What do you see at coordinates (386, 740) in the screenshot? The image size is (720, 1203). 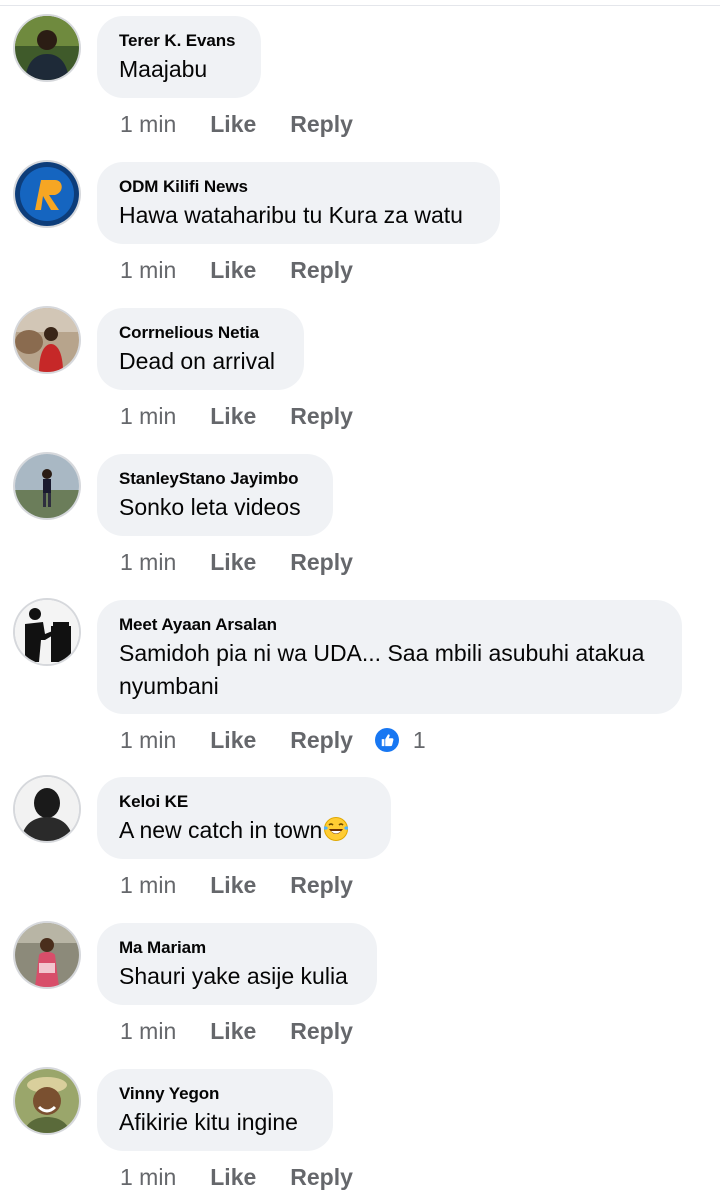 I see `thumbs-up-icon` at bounding box center [386, 740].